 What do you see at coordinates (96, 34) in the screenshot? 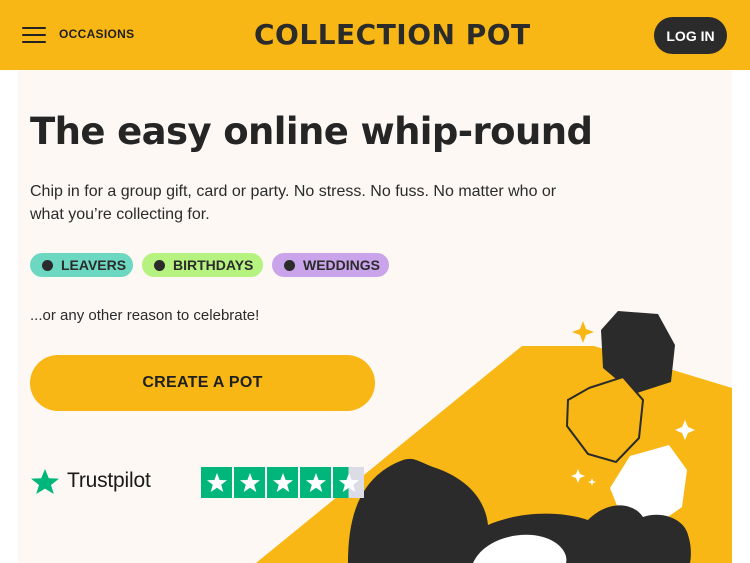
I see `occasions-menu-link: OCCASIONS` at bounding box center [96, 34].